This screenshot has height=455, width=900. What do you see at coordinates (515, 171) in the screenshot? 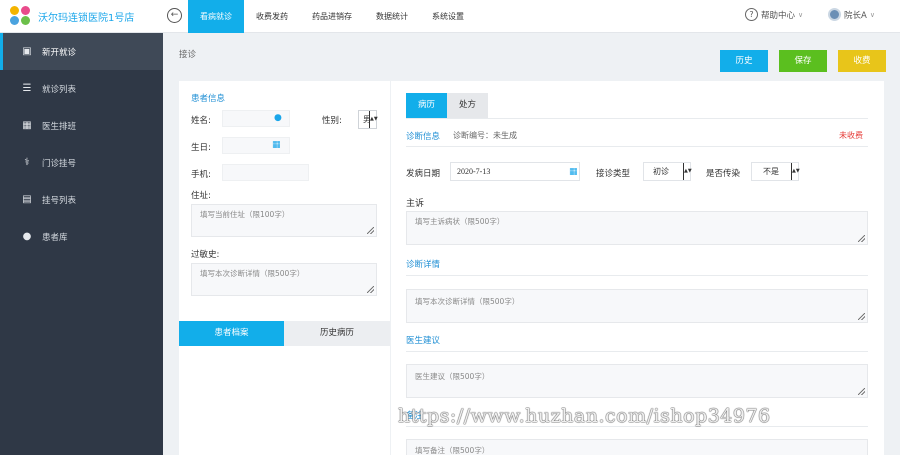
I see `onset-date-input: 2020-7-13` at bounding box center [515, 171].